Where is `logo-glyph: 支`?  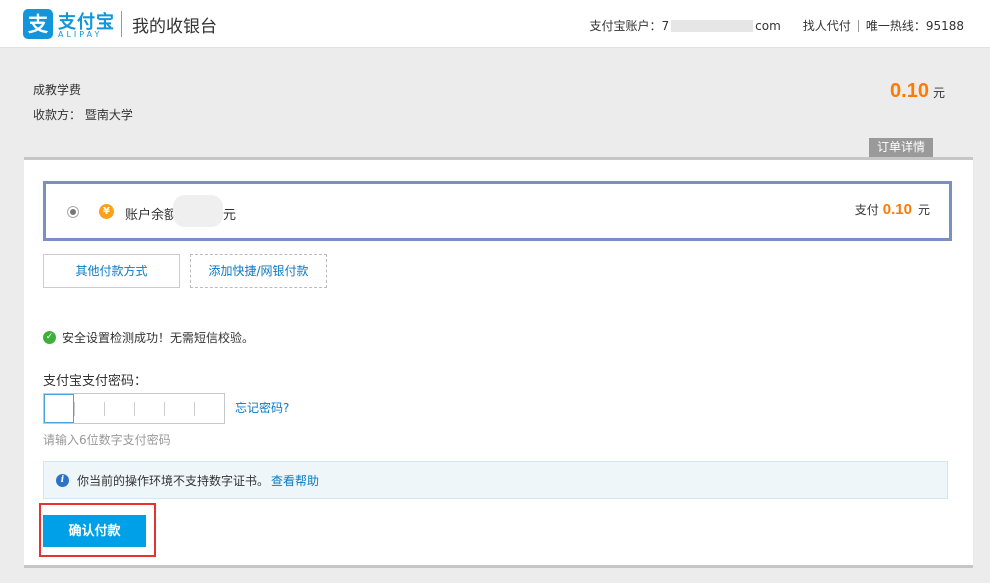 logo-glyph: 支 is located at coordinates (38, 24).